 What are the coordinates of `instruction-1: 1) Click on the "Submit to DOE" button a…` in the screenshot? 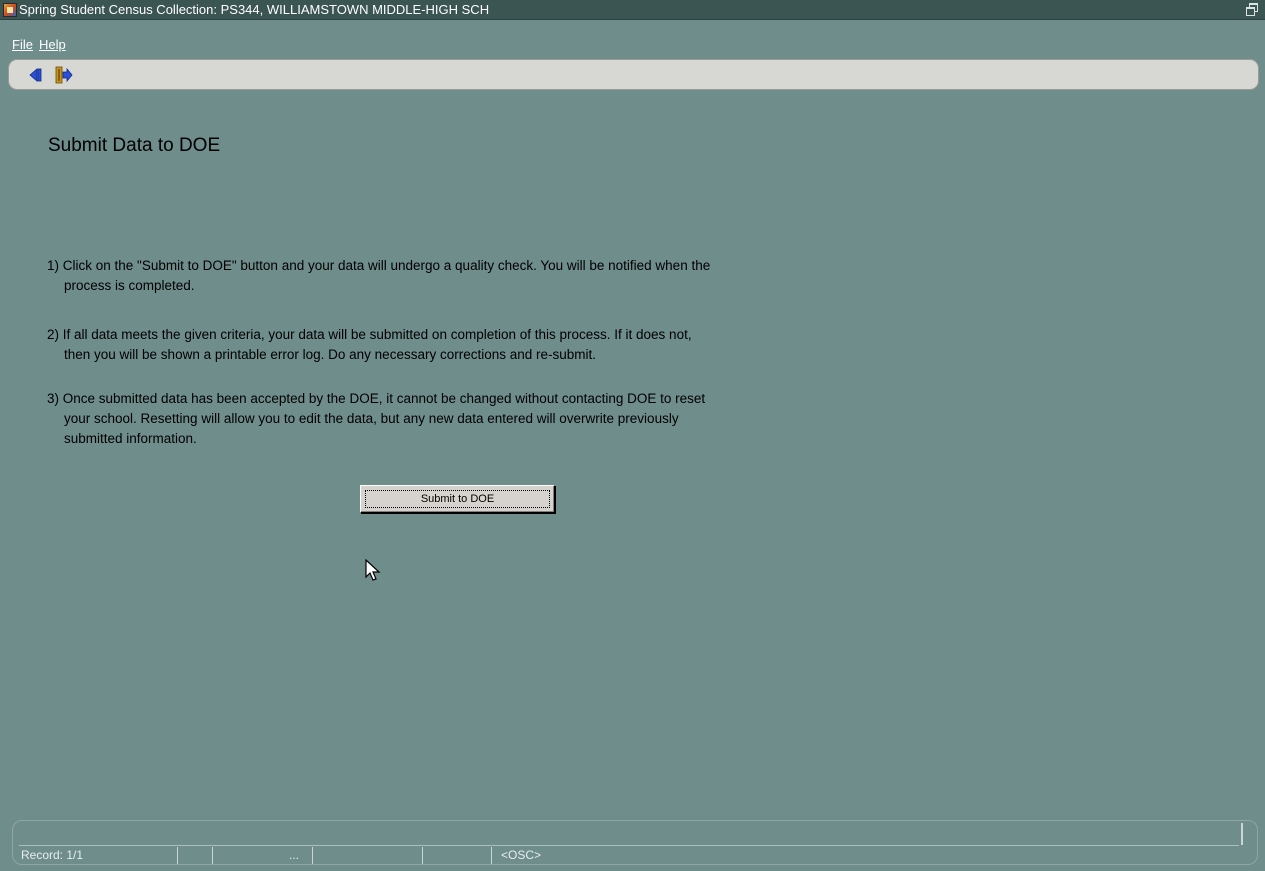 It's located at (472, 276).